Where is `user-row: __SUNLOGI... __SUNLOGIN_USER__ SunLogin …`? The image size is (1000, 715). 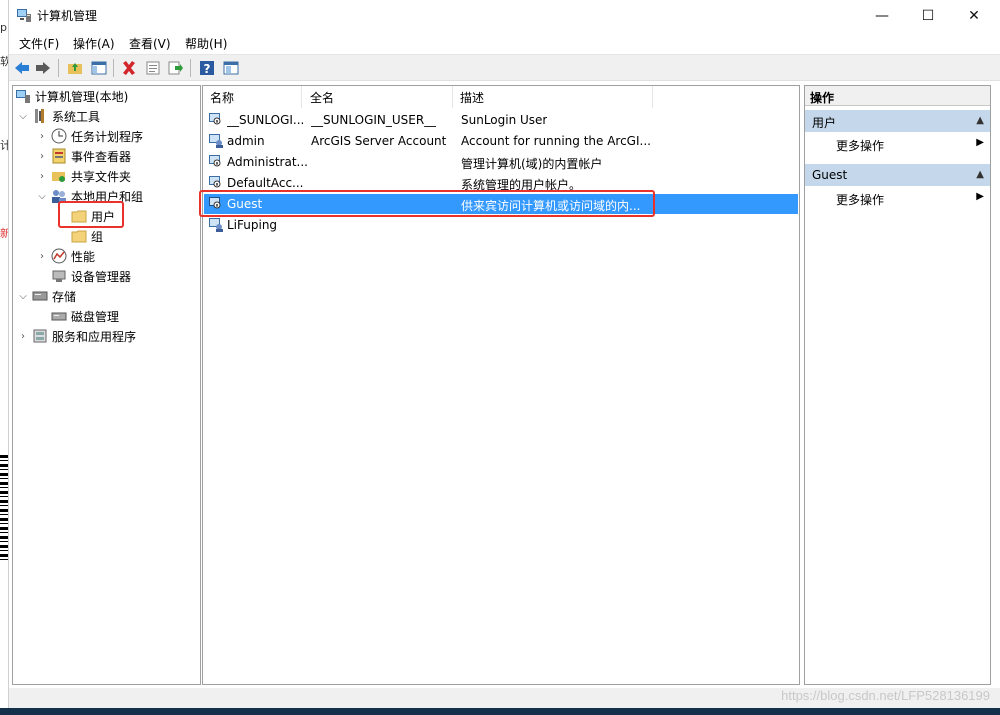 user-row: __SUNLOGI... __SUNLOGIN_USER__ SunLogin … is located at coordinates (501, 120).